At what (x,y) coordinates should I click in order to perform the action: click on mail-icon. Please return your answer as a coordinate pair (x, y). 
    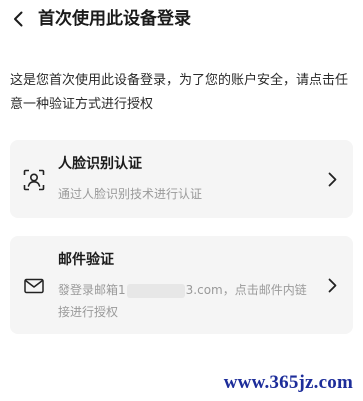
    Looking at the image, I should click on (34, 286).